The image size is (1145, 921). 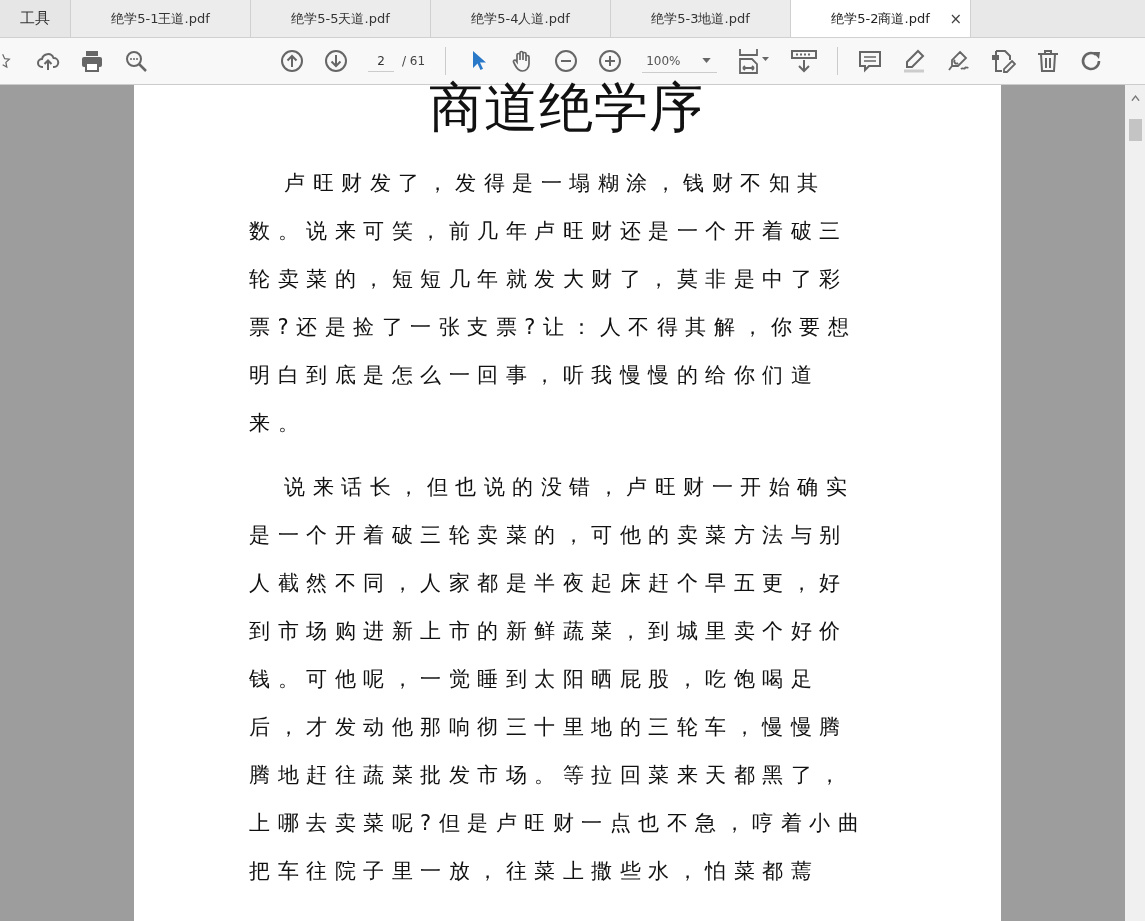 I want to click on scroll-mode-icon, so click(x=804, y=61).